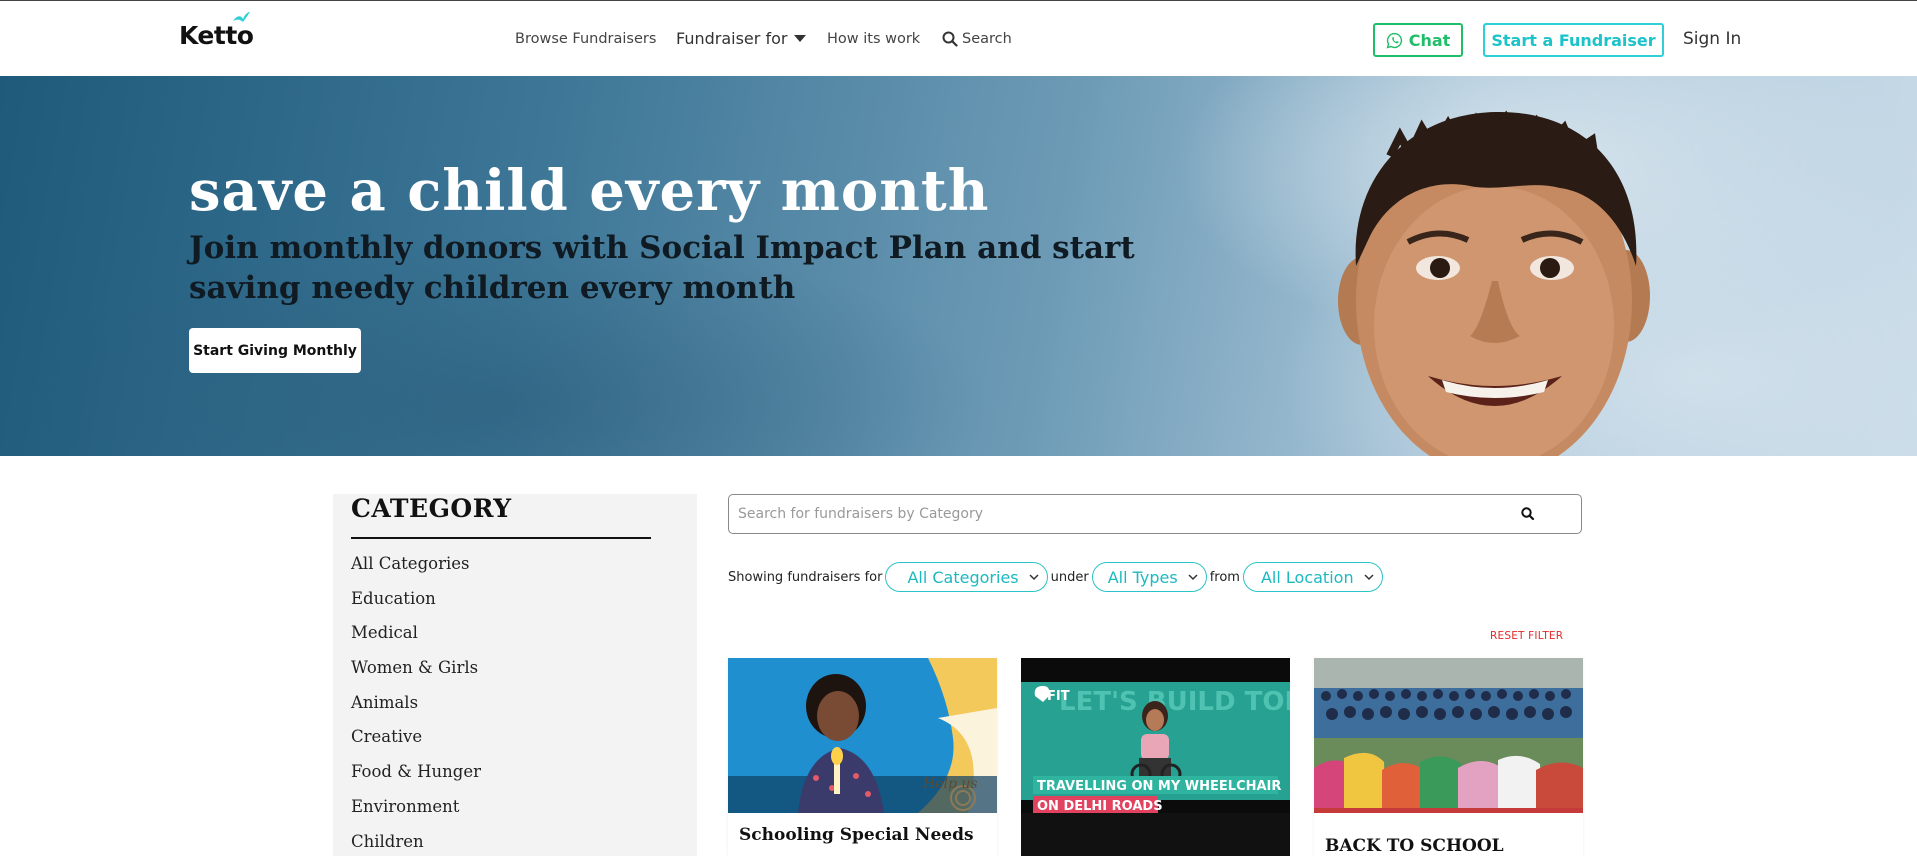  Describe the element at coordinates (1224, 577) in the screenshot. I see `filter-from-label: from` at that location.